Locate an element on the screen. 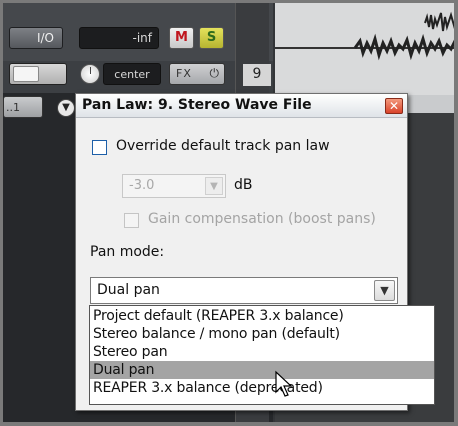 Image resolution: width=458 pixels, height=426 pixels. dialog-titlebar: Pan Law: 9. Stereo Wave File ✕ is located at coordinates (241, 106).